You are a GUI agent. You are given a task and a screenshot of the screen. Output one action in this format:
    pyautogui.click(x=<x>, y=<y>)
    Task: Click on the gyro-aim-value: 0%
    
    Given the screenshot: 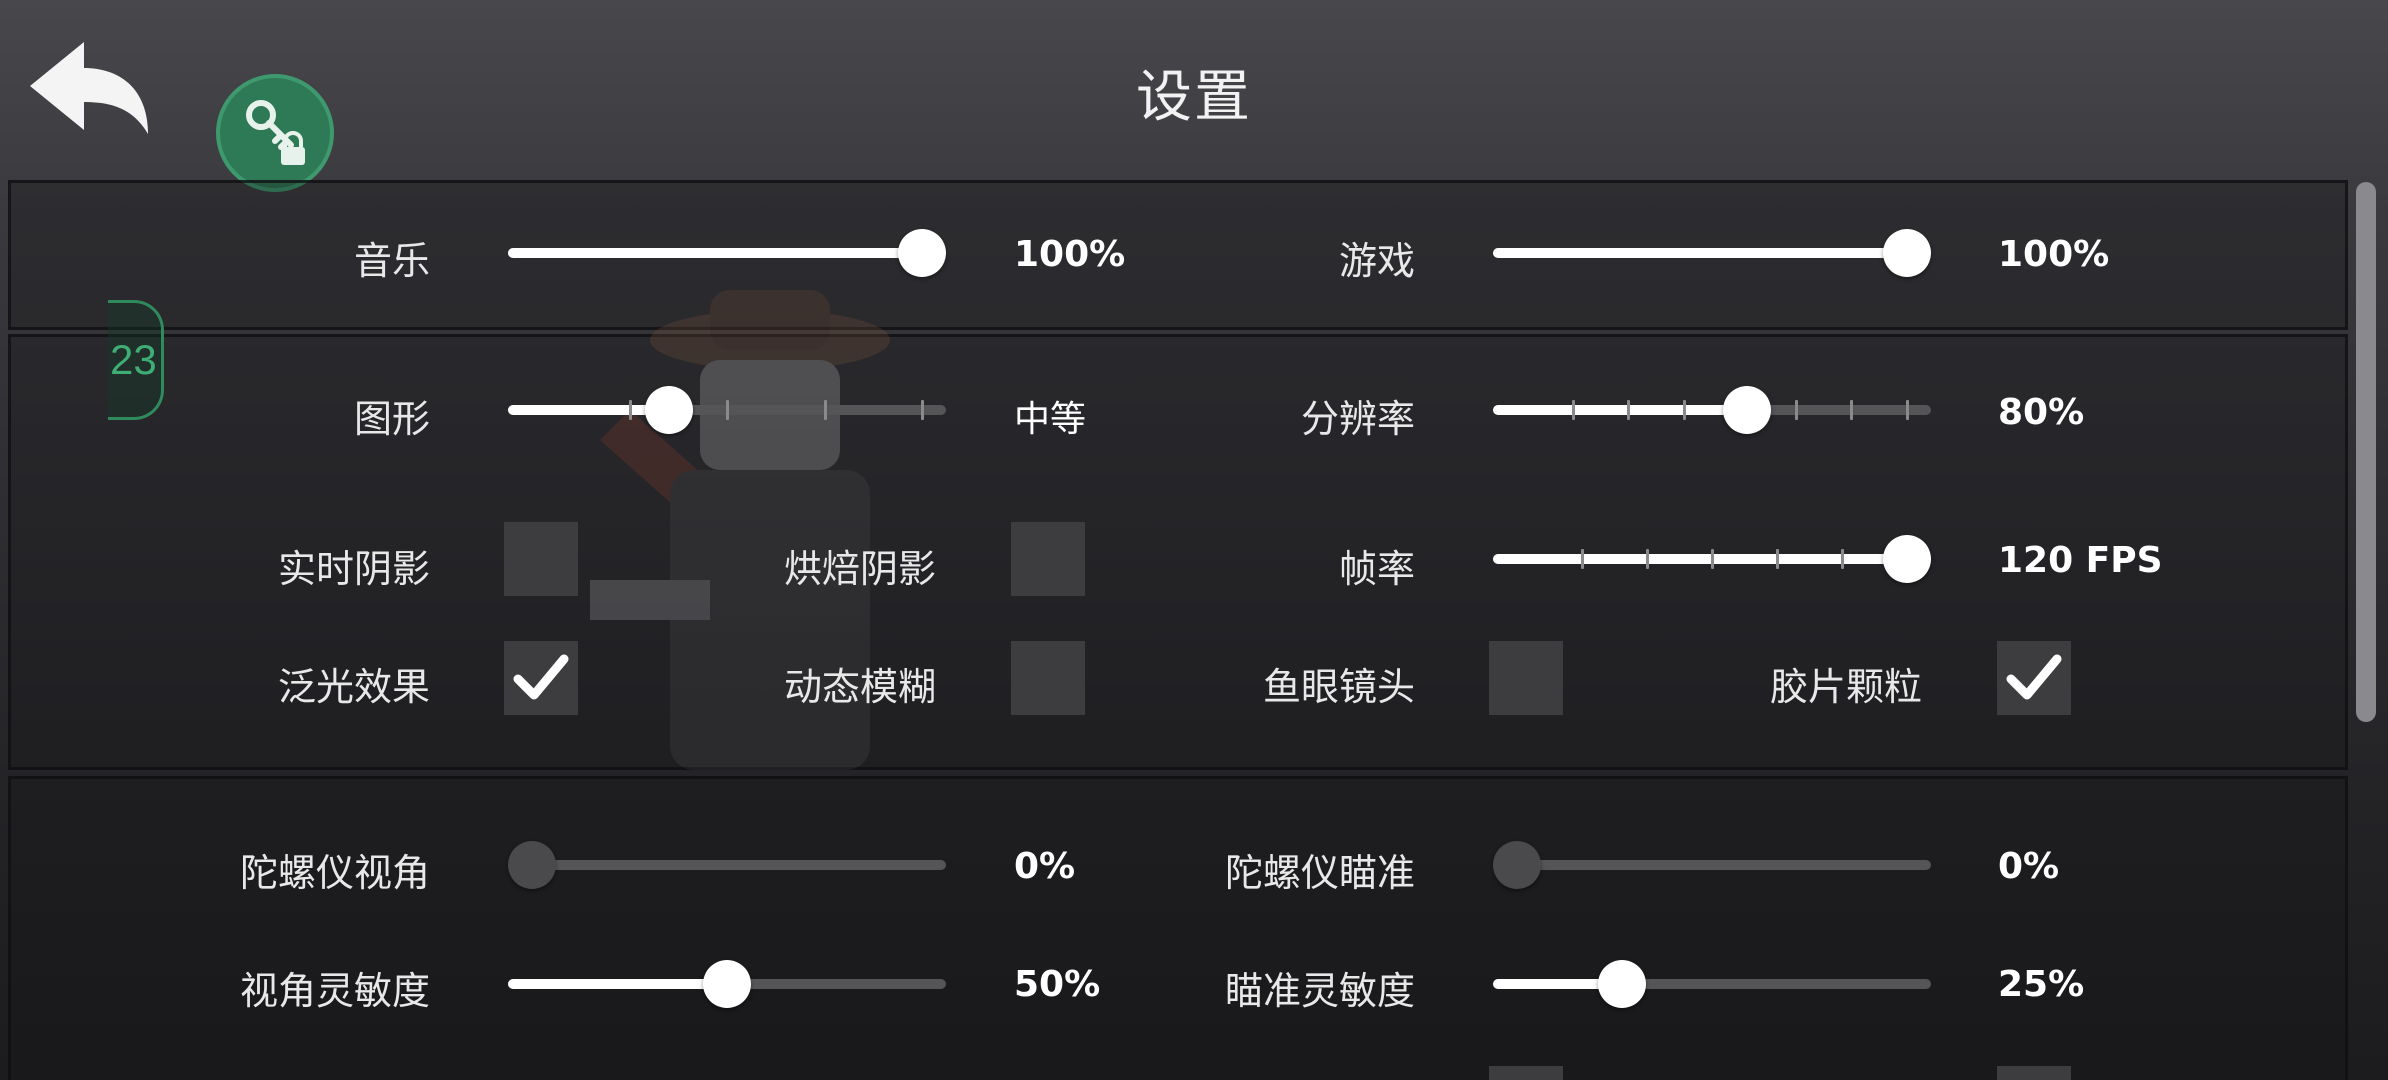 What is the action you would take?
    pyautogui.click(x=2029, y=866)
    